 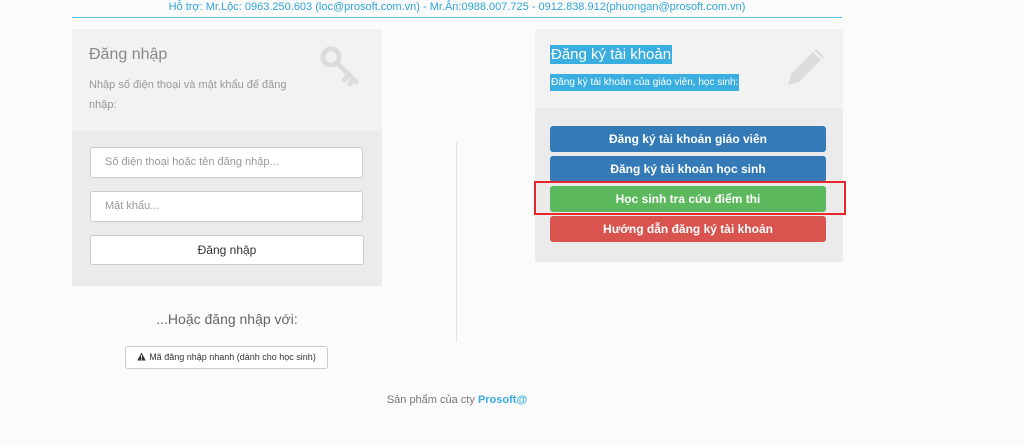 I want to click on footer: Sản phẩm của cty Prosoft@, so click(x=457, y=400).